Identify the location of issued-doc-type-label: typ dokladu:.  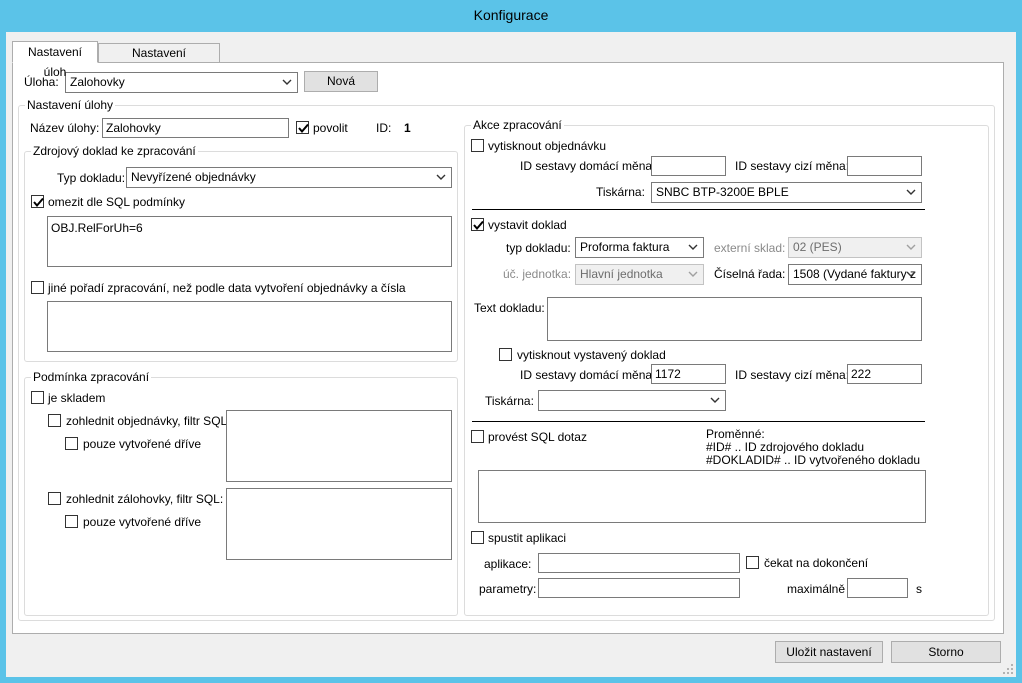
(538, 248).